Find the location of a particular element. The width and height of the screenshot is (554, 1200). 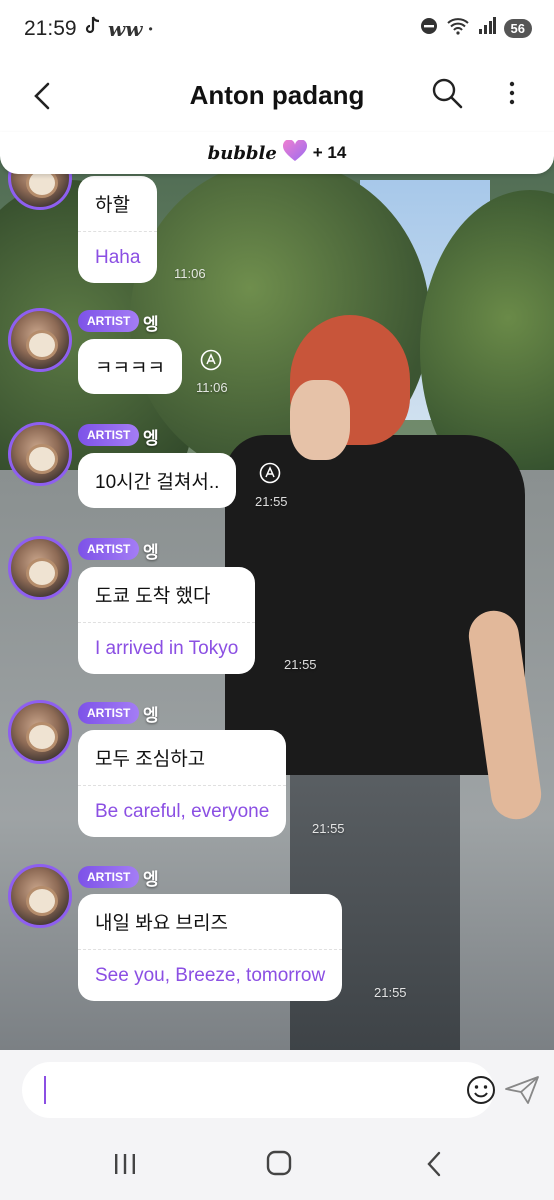

message-text-translation: Haha is located at coordinates (118, 257).